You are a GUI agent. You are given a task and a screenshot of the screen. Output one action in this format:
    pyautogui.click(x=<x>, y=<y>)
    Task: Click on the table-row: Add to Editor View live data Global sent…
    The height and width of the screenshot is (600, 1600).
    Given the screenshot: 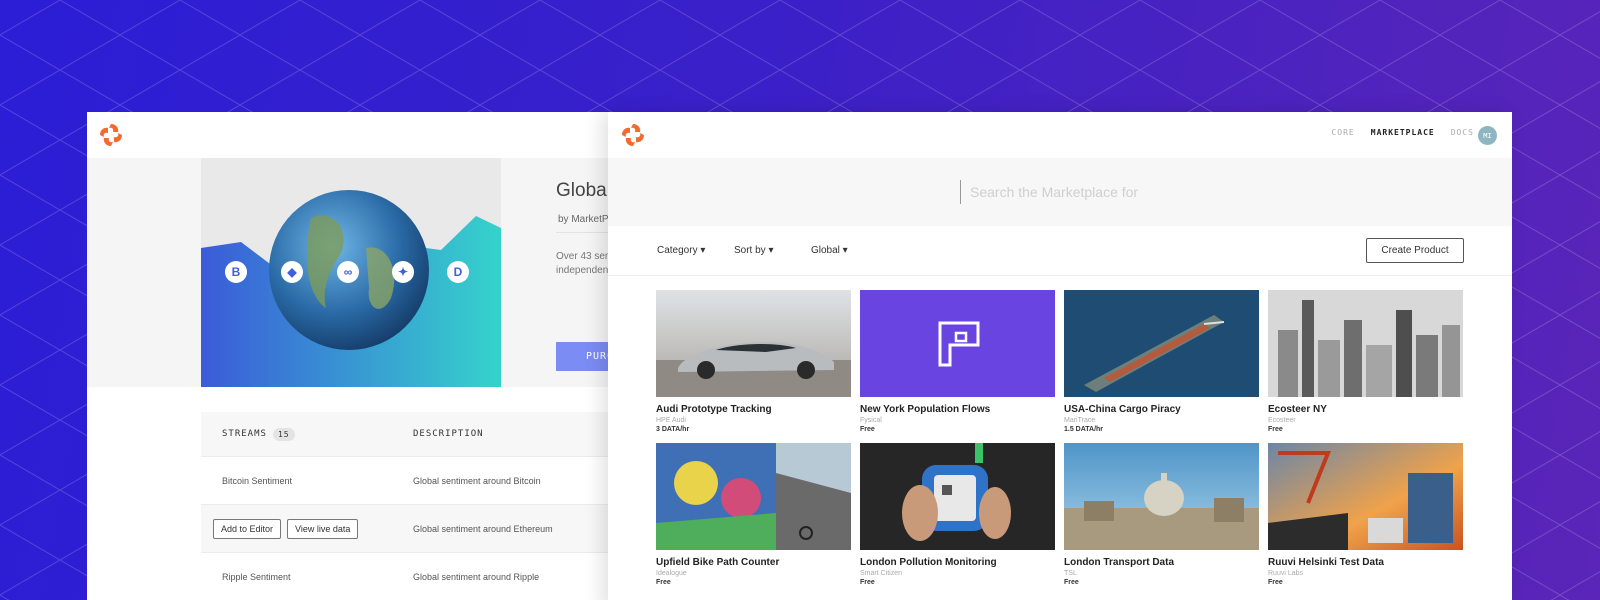 What is the action you would take?
    pyautogui.click(x=414, y=528)
    